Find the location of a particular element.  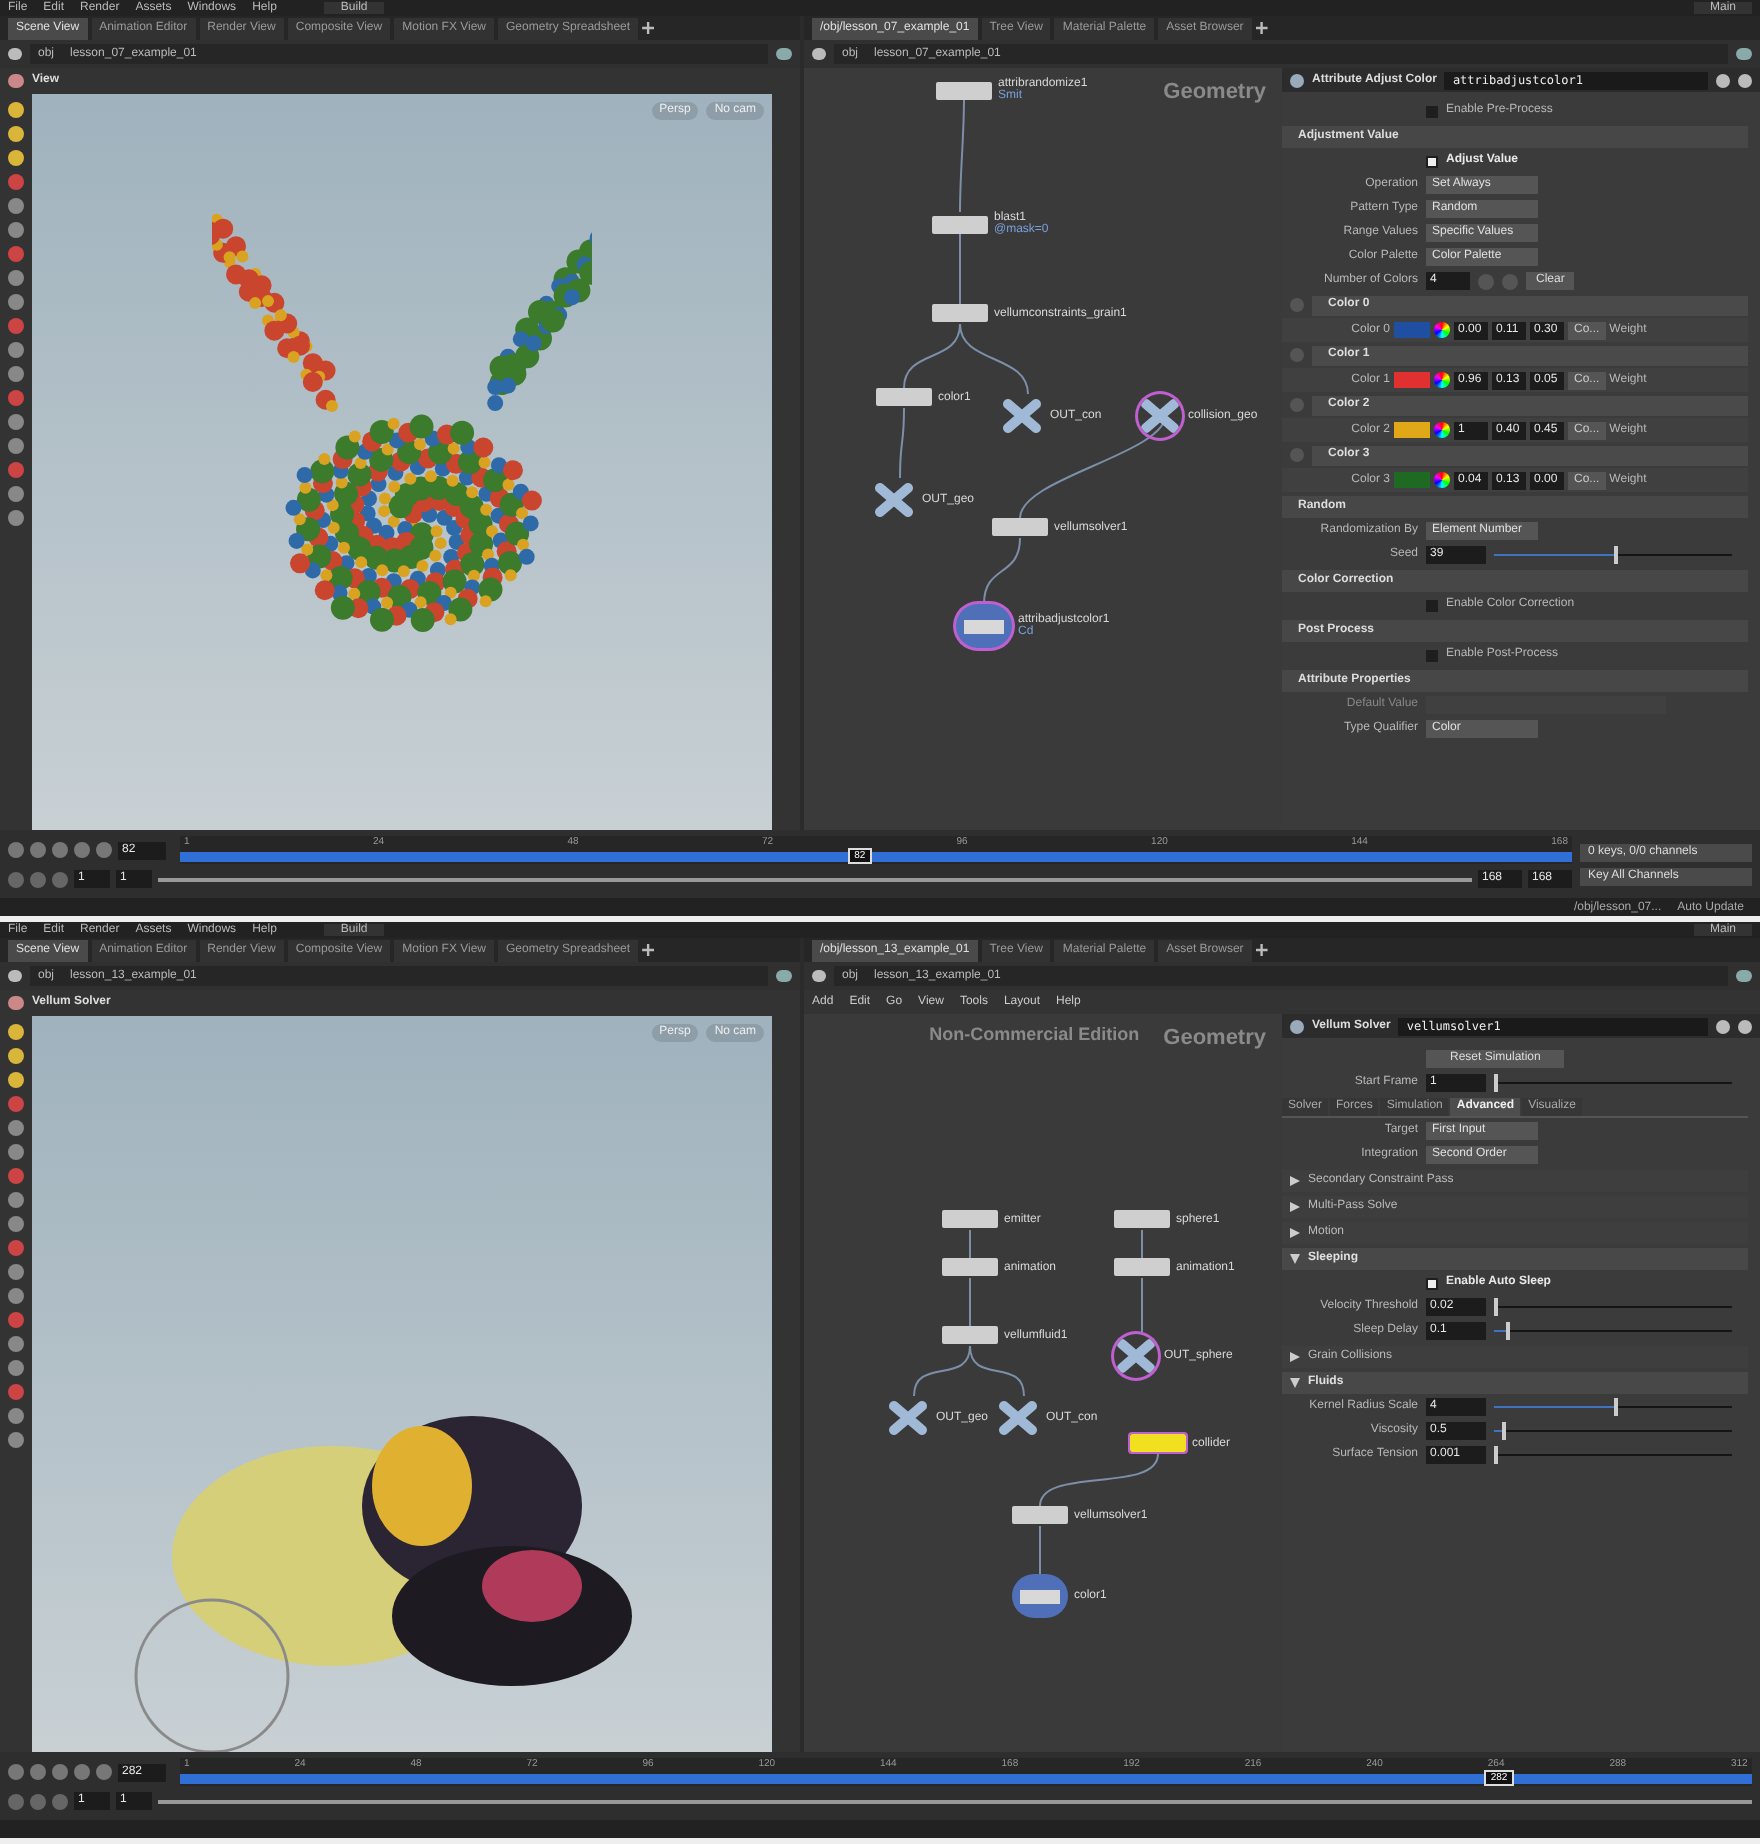

context-label: Non-Commercial Edition is located at coordinates (1034, 1035).